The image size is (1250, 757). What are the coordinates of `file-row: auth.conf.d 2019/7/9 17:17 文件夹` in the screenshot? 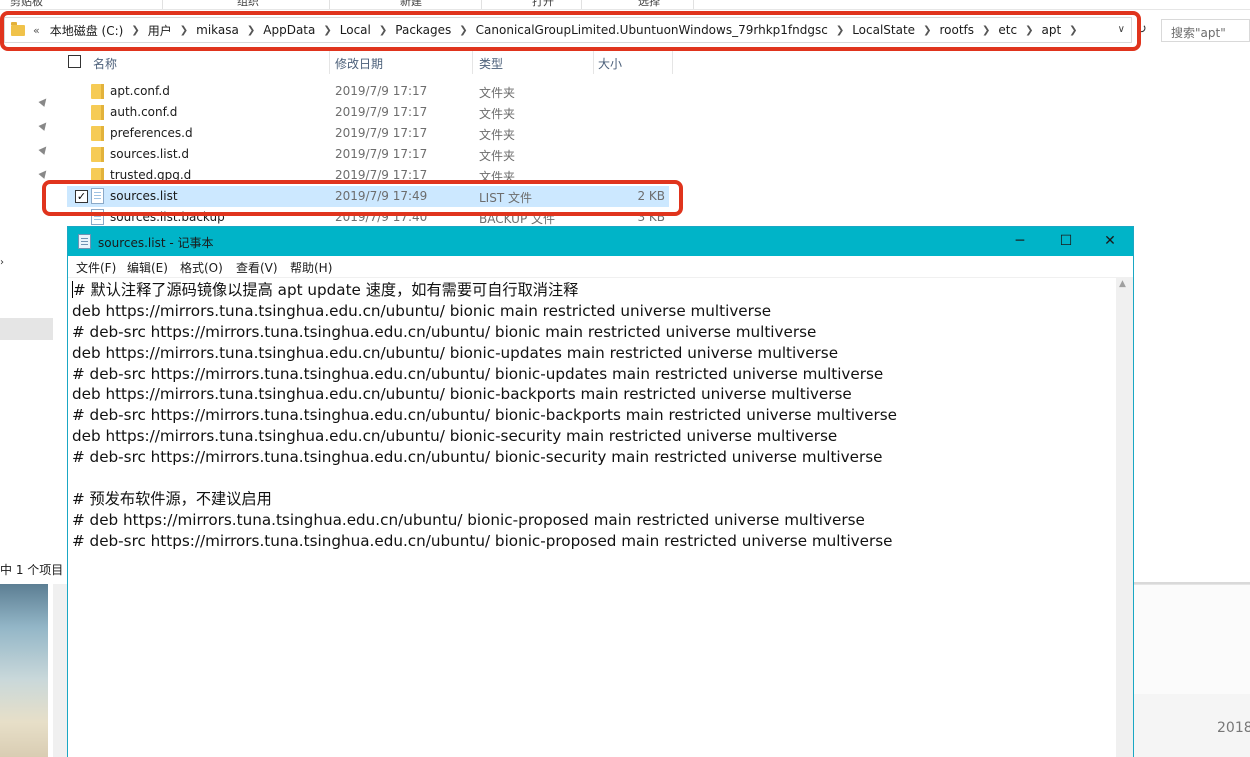 It's located at (368, 112).